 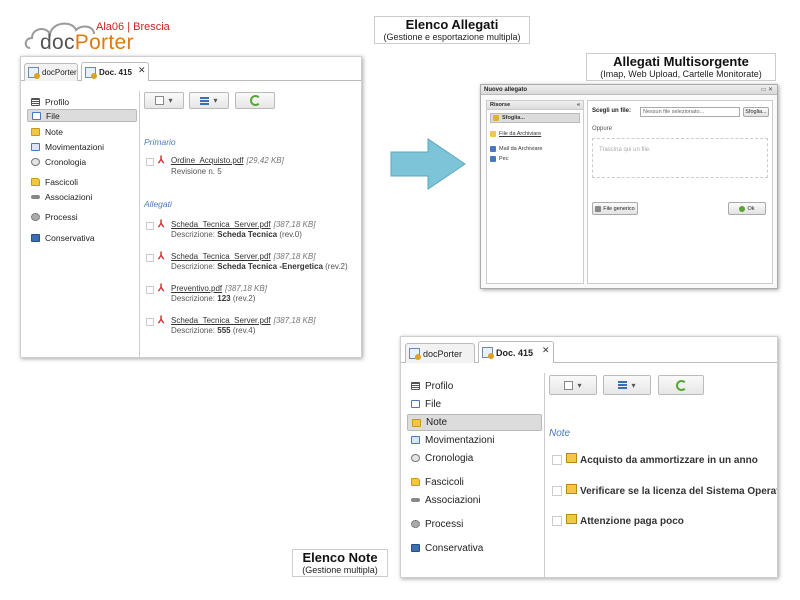 What do you see at coordinates (515, 134) in the screenshot?
I see `resource-file-da-archiviare: File da Archiviare` at bounding box center [515, 134].